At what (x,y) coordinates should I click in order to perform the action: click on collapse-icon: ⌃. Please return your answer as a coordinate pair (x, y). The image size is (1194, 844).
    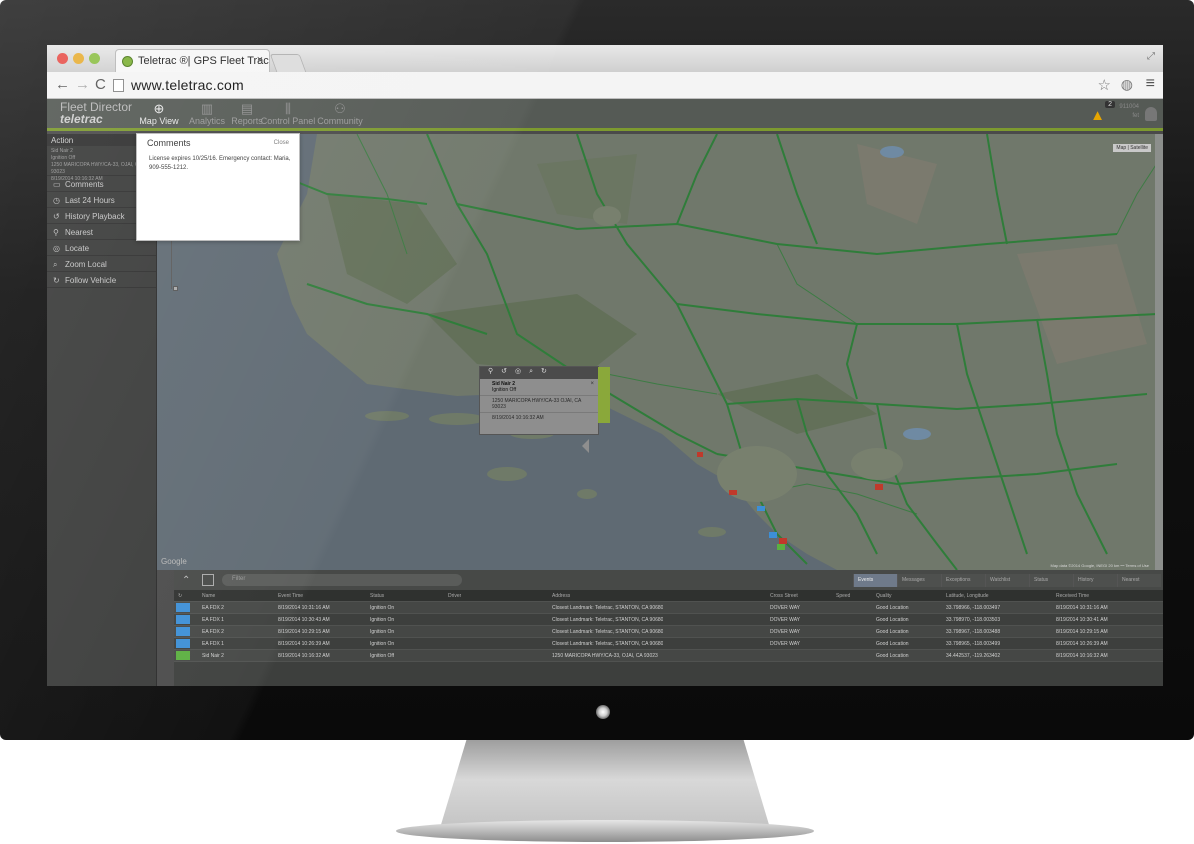
    Looking at the image, I should click on (186, 580).